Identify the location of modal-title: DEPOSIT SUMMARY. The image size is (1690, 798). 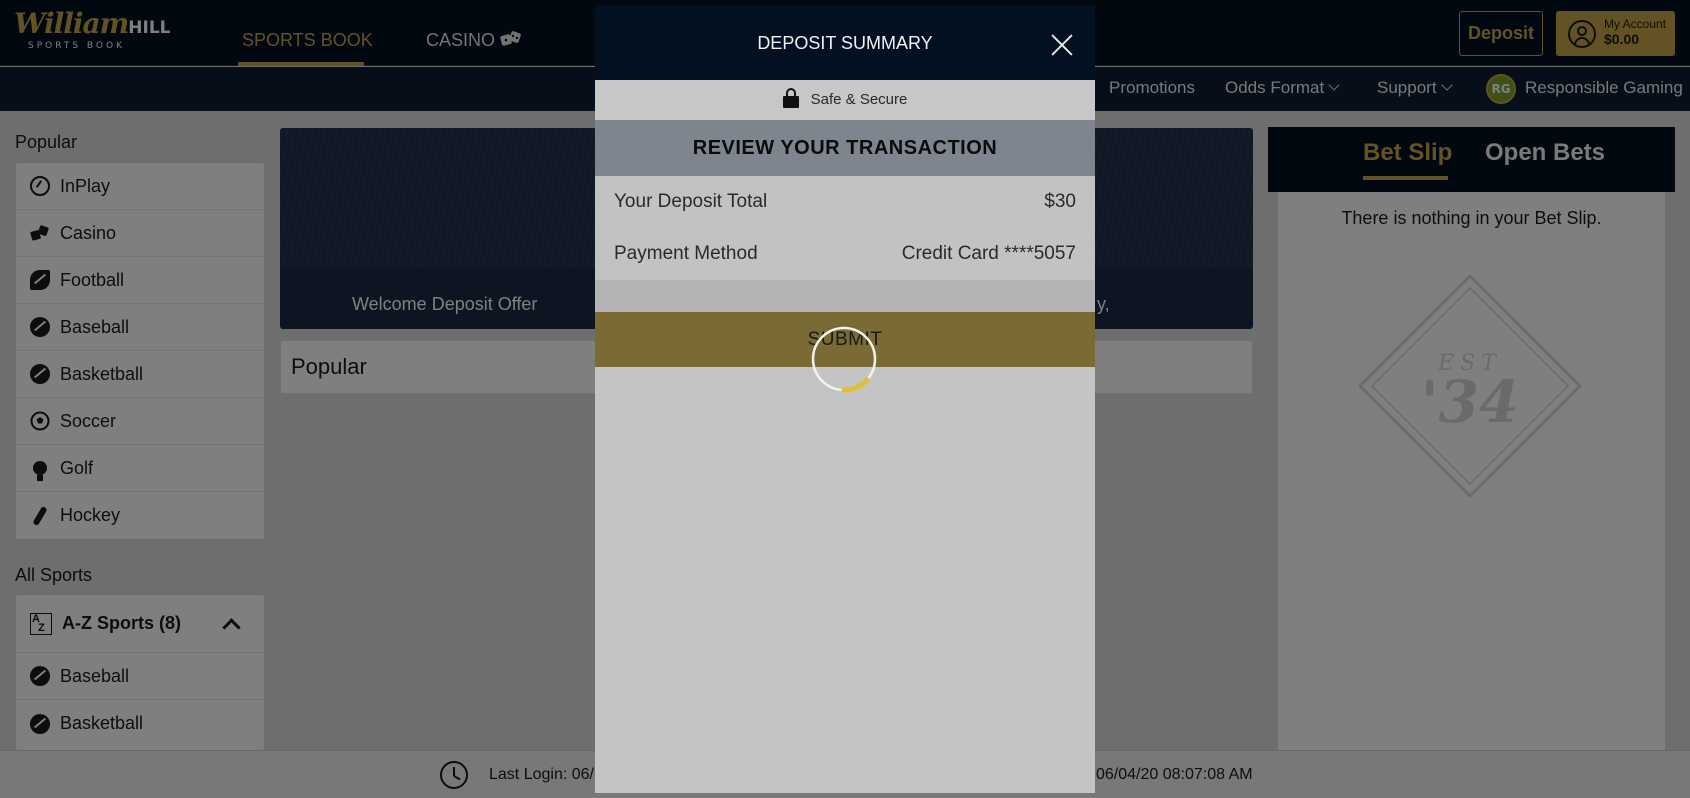
(845, 43).